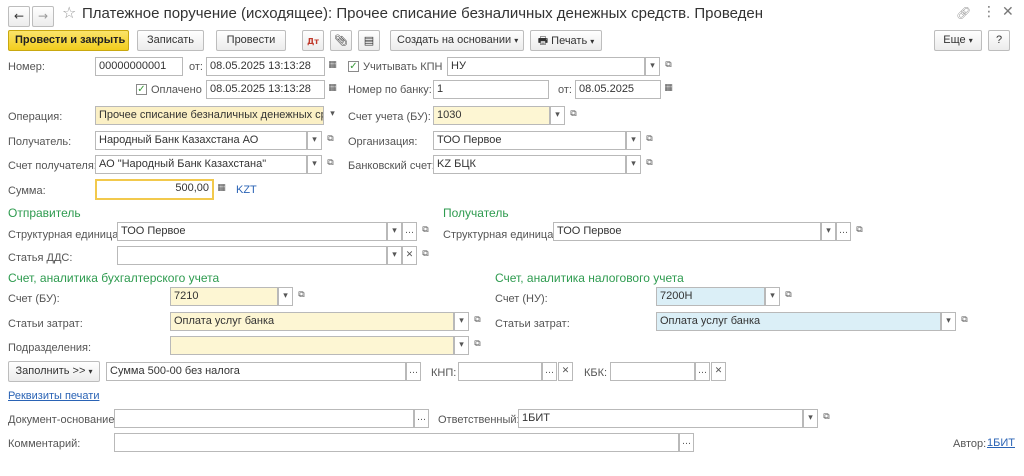 The image size is (1024, 476). What do you see at coordinates (246, 190) in the screenshot?
I see `currency-link: KZT` at bounding box center [246, 190].